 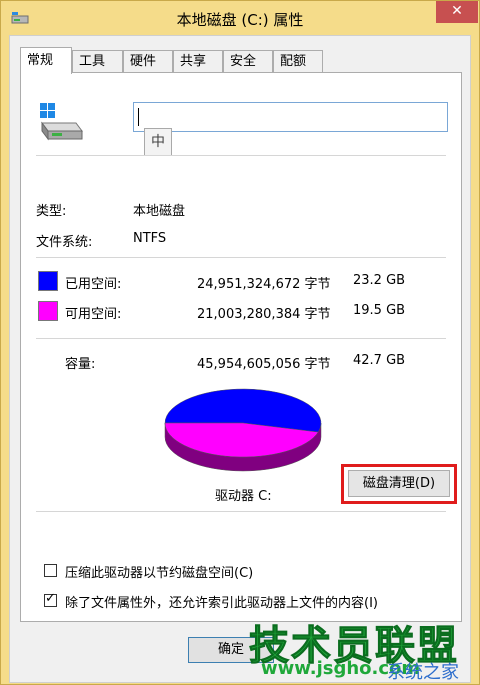 I want to click on compress-checkbox, so click(x=50, y=570).